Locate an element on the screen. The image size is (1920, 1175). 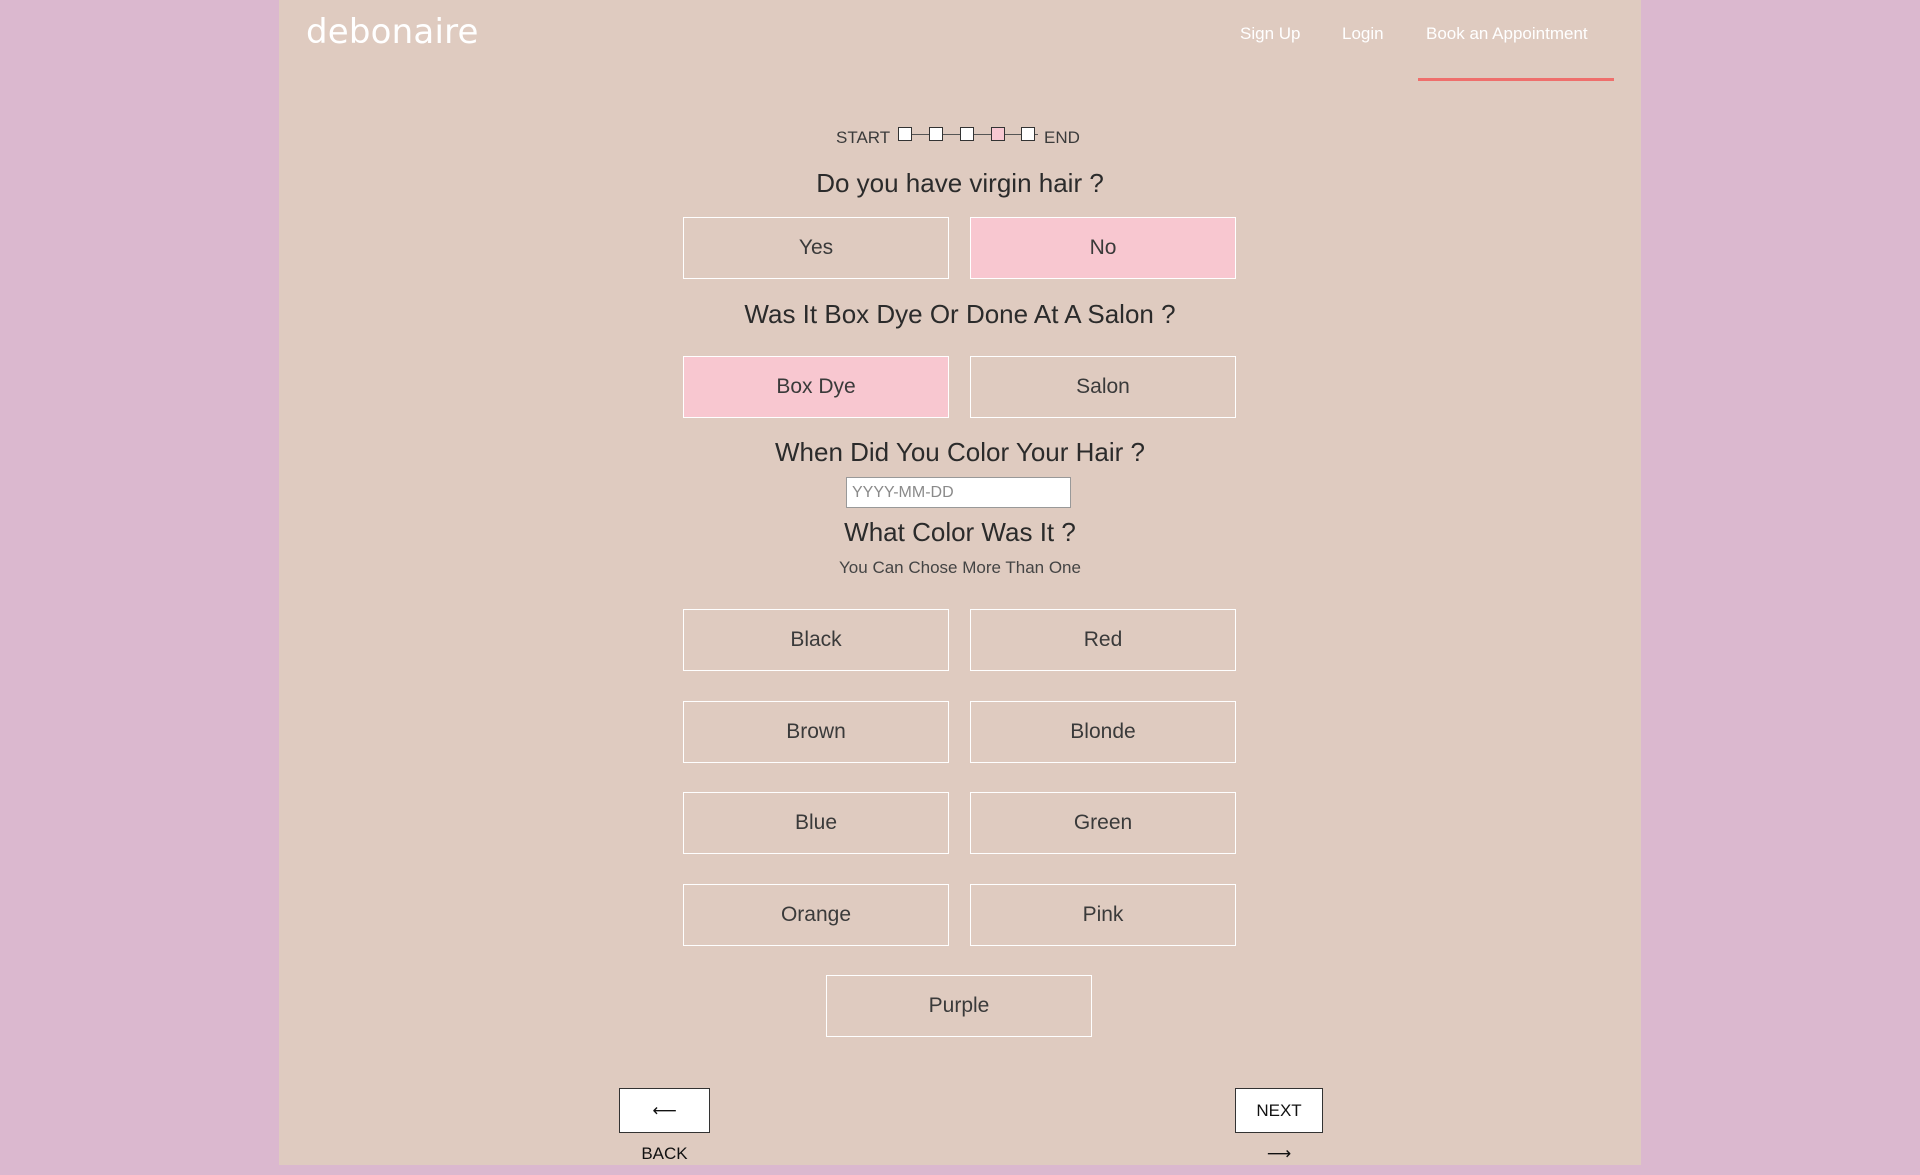
hair-color-hint: You Can Chose More Than One is located at coordinates (960, 567).